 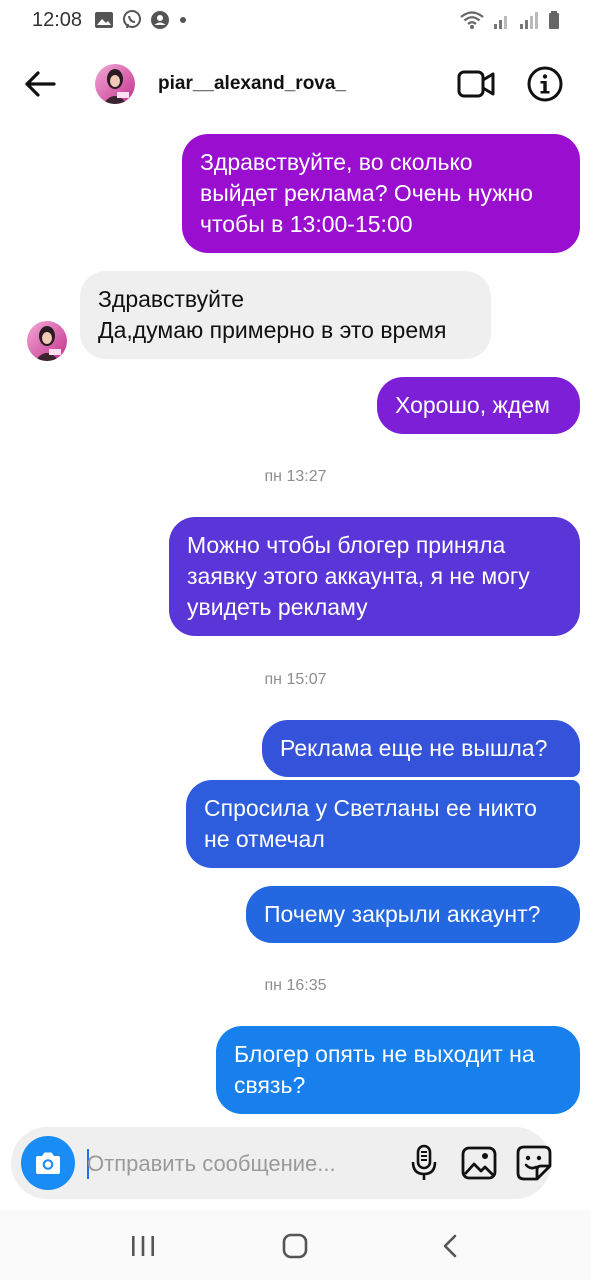 I want to click on outgoing-message: Реклама еще не вышла?, so click(x=421, y=748).